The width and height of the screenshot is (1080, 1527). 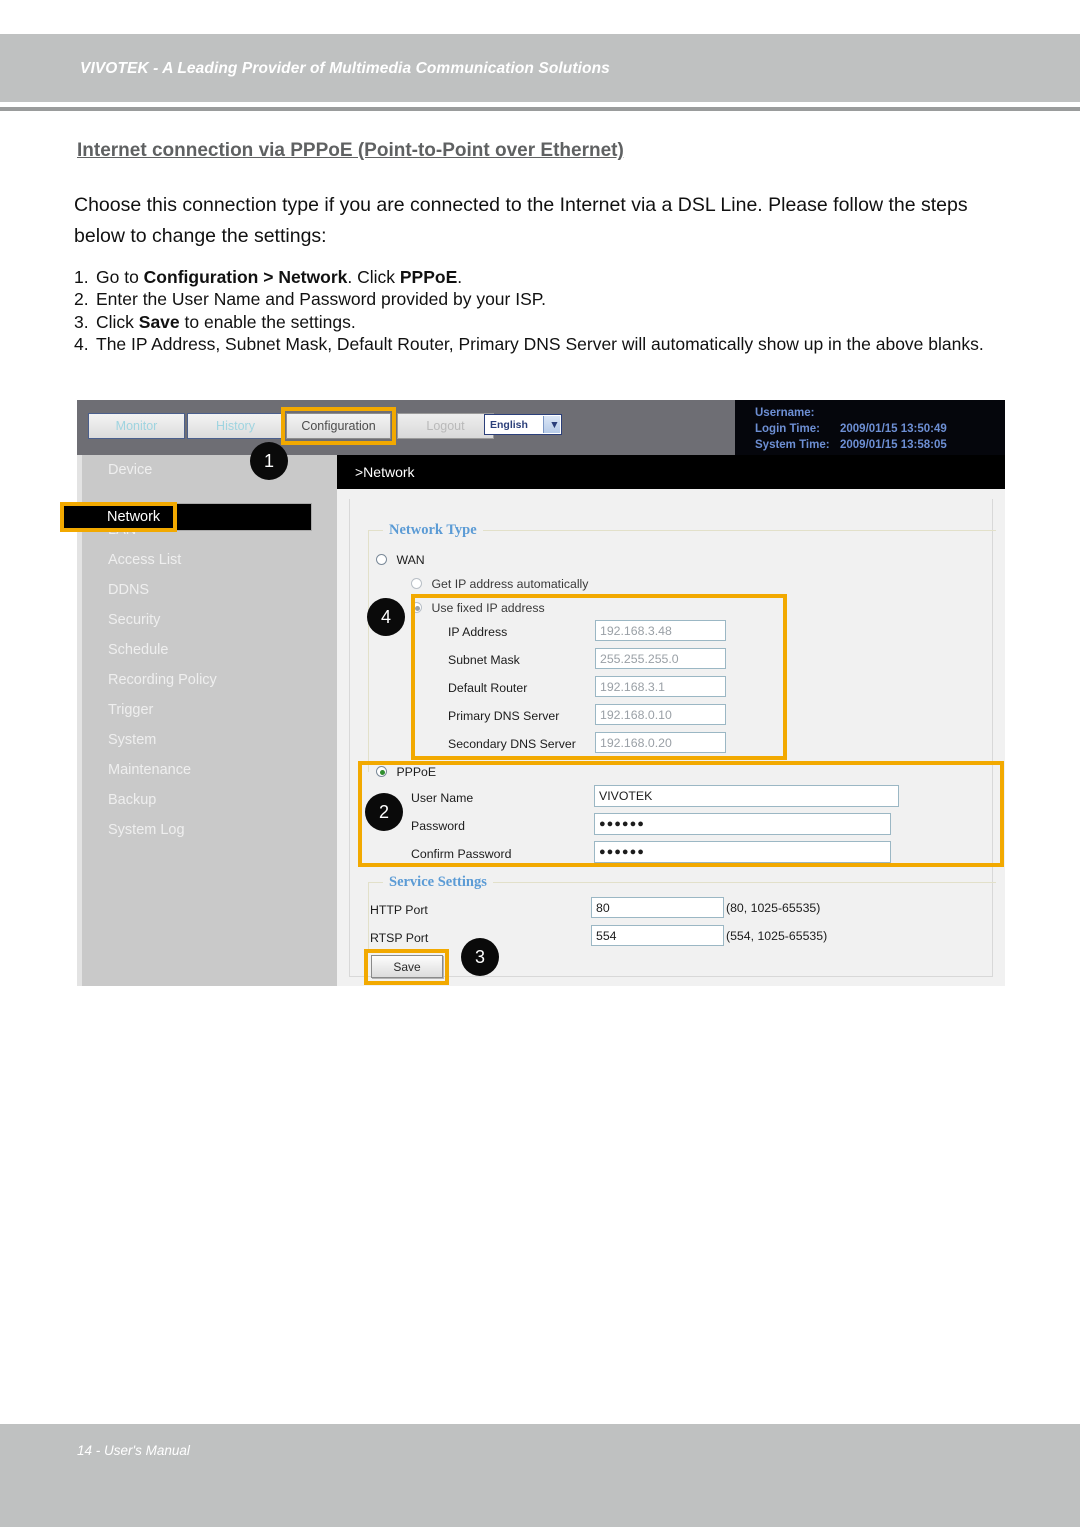 I want to click on wan-radio-row: WAN, so click(x=400, y=560).